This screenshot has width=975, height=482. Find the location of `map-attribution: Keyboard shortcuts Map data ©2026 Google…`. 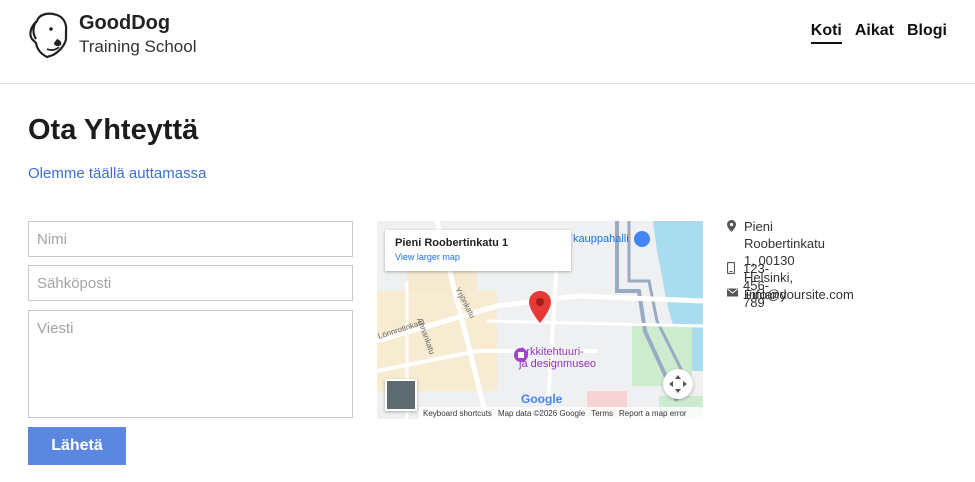

map-attribution: Keyboard shortcuts Map data ©2026 Google… is located at coordinates (561, 413).